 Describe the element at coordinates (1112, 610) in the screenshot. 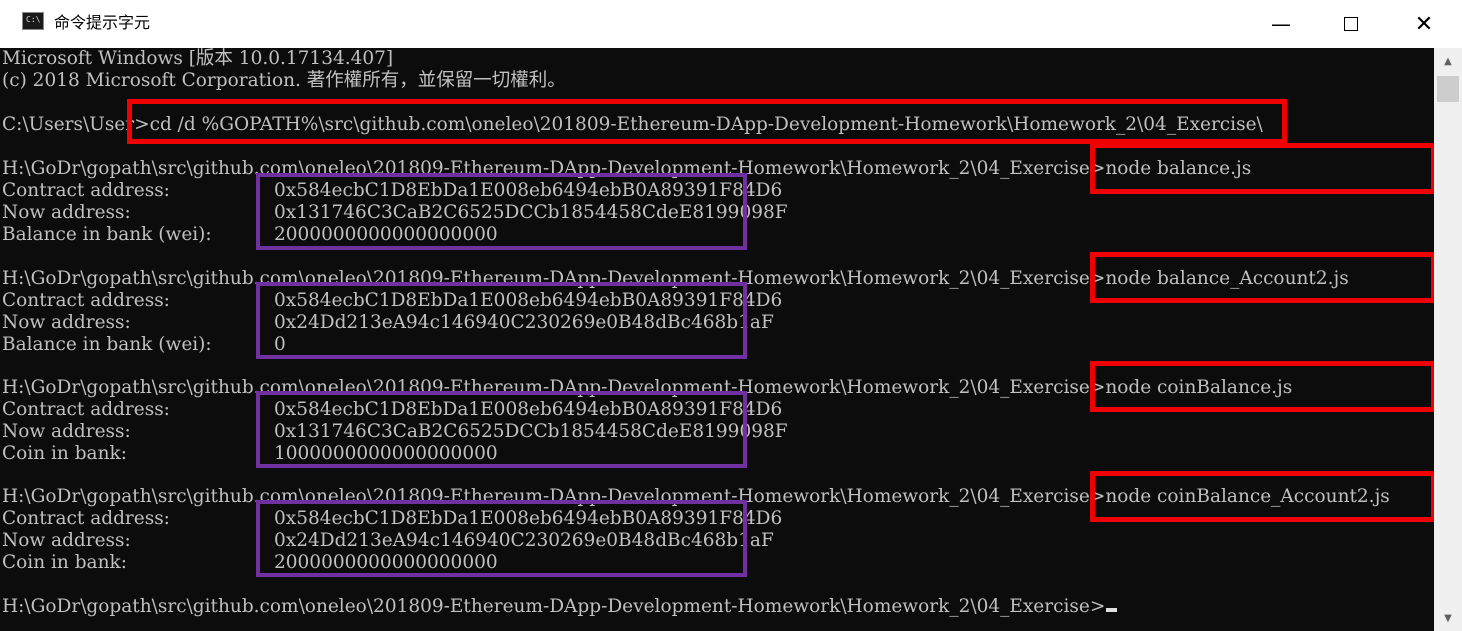

I see `text-cursor` at that location.